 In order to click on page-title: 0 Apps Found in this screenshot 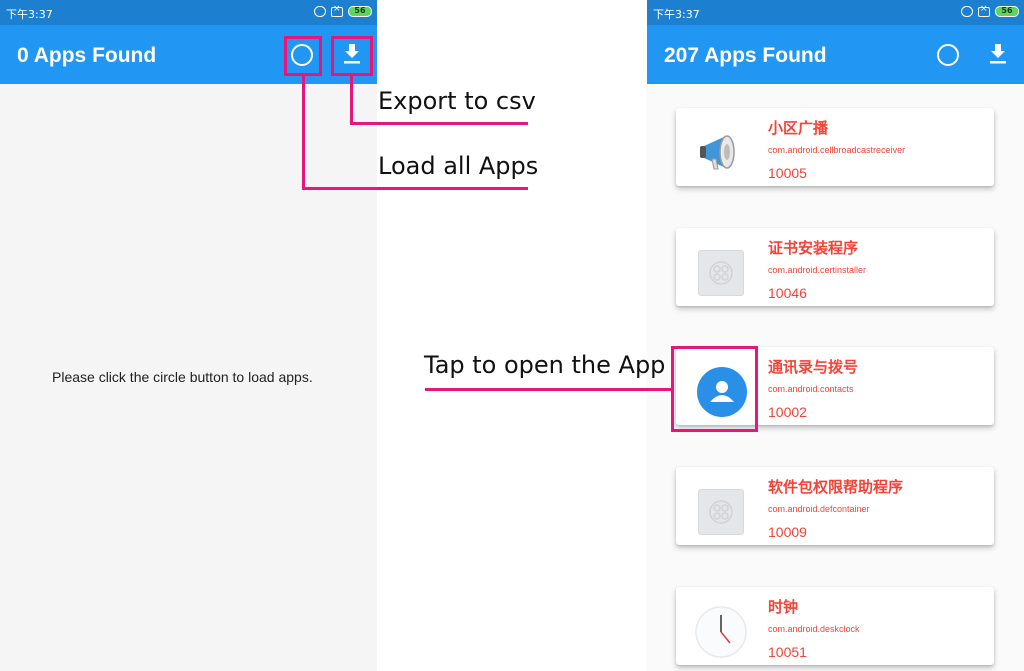, I will do `click(87, 55)`.